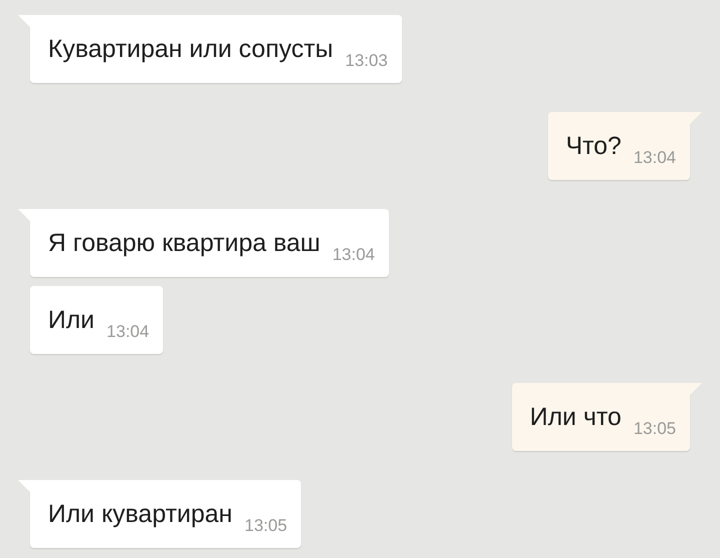  What do you see at coordinates (184, 243) in the screenshot?
I see `message-text: Я говарю квартира ваш` at bounding box center [184, 243].